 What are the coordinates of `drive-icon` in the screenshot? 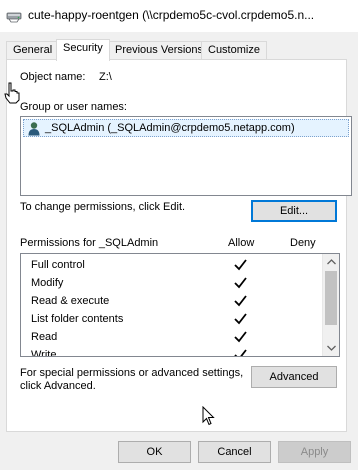 It's located at (14, 17).